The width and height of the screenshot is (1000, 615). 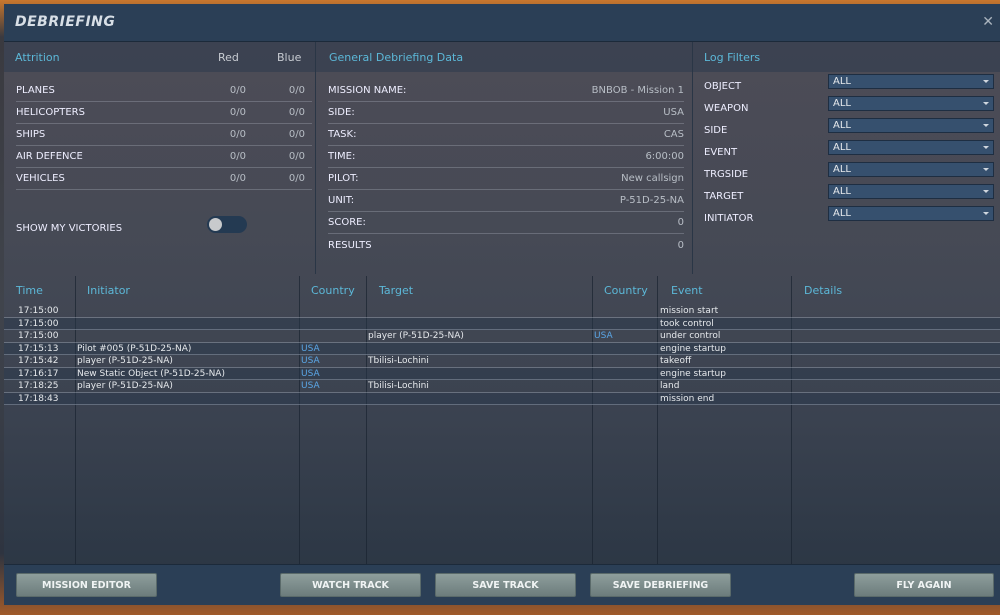 I want to click on cell-target: Tbilisi-Lochini, so click(x=398, y=386).